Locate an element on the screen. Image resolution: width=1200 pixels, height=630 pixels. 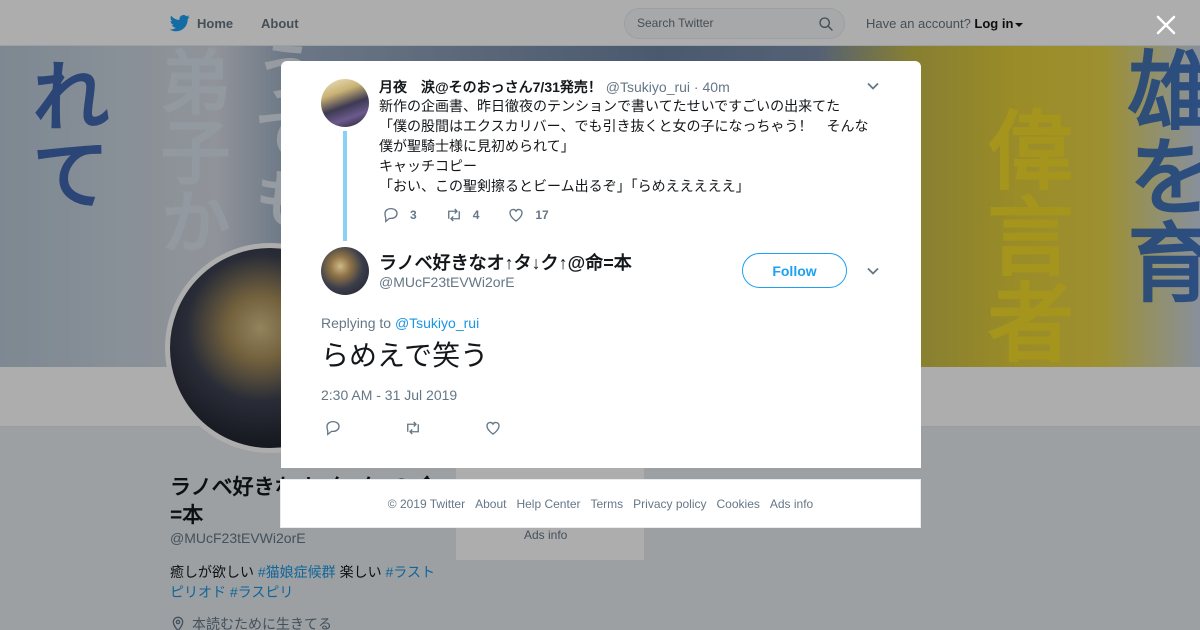
like-button is located at coordinates (493, 428).